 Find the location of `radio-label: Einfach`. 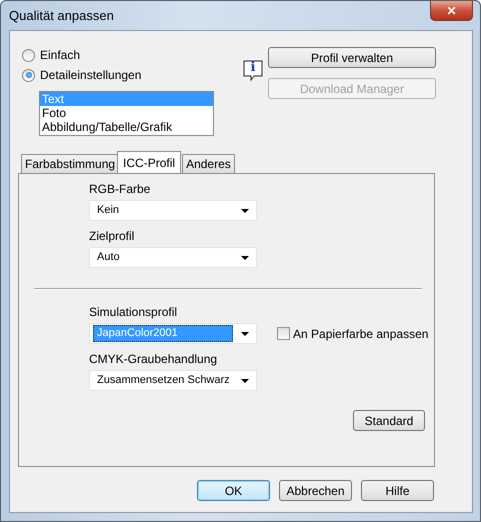

radio-label: Einfach is located at coordinates (60, 55).